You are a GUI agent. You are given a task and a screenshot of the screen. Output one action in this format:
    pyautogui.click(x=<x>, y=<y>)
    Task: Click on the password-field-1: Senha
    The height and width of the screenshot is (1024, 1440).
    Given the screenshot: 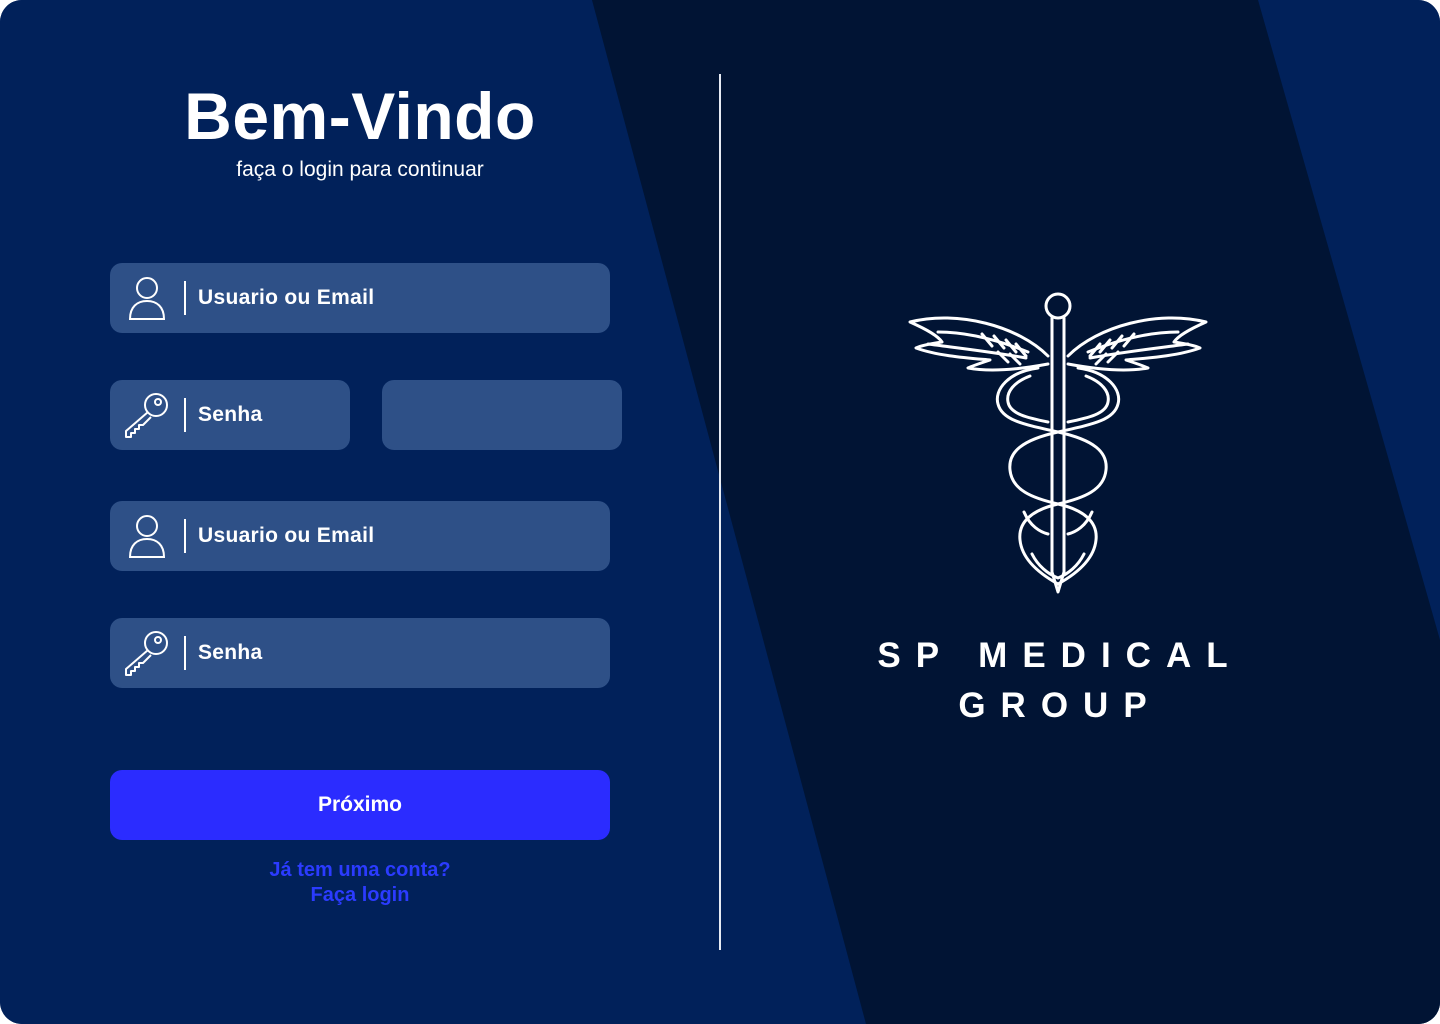 What is the action you would take?
    pyautogui.click(x=230, y=415)
    